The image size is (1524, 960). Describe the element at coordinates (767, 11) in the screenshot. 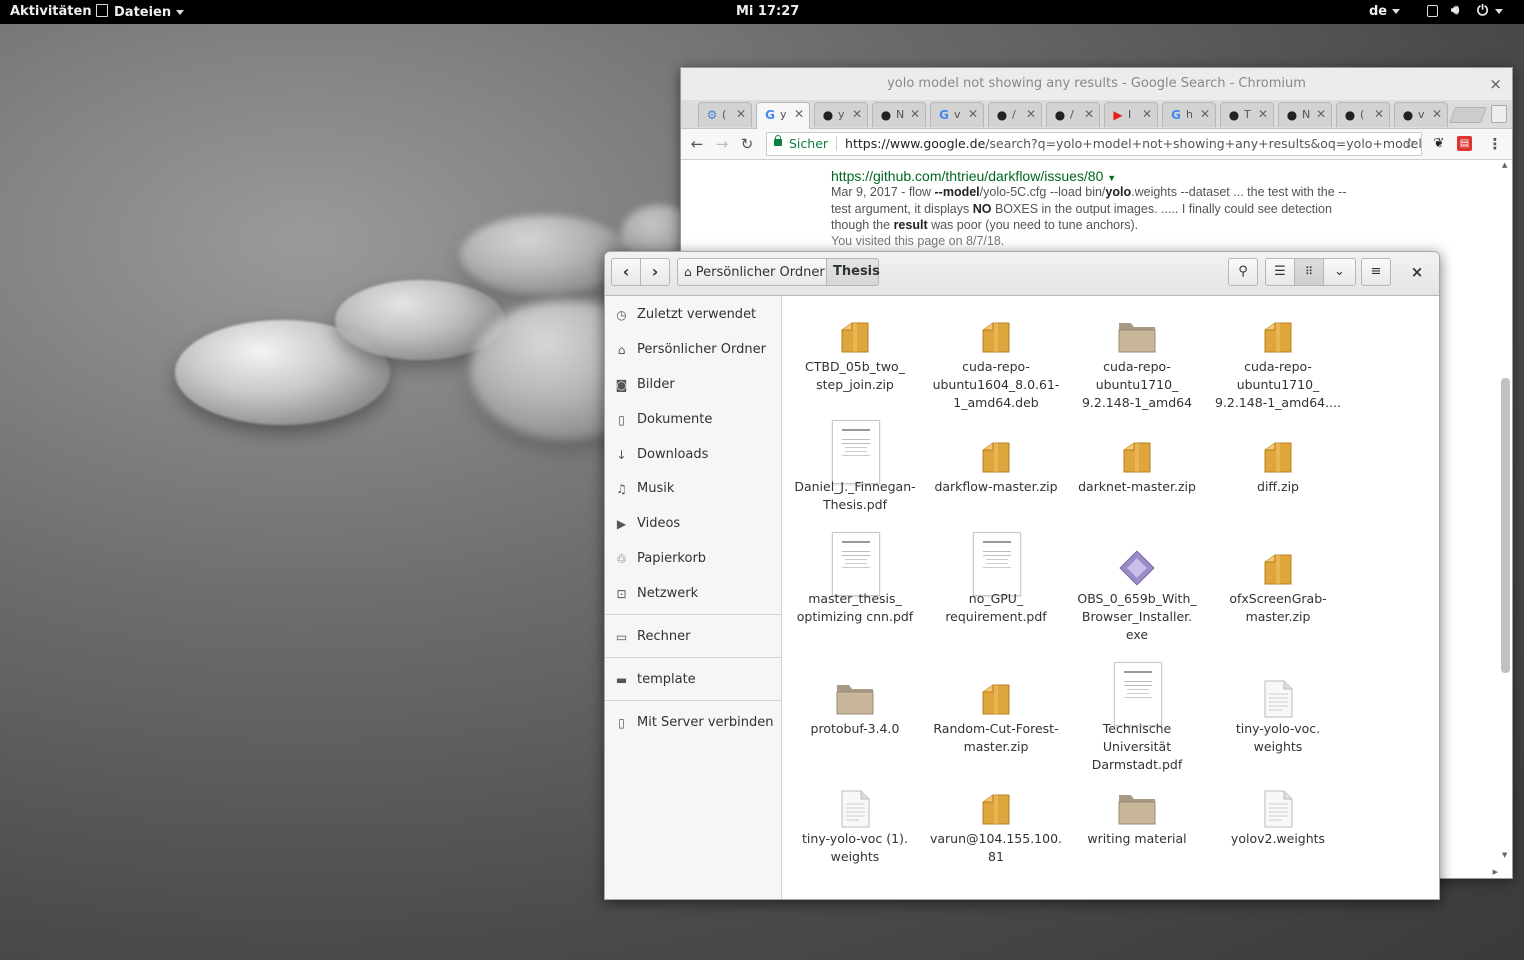

I see `clock: Mi 17:27` at that location.